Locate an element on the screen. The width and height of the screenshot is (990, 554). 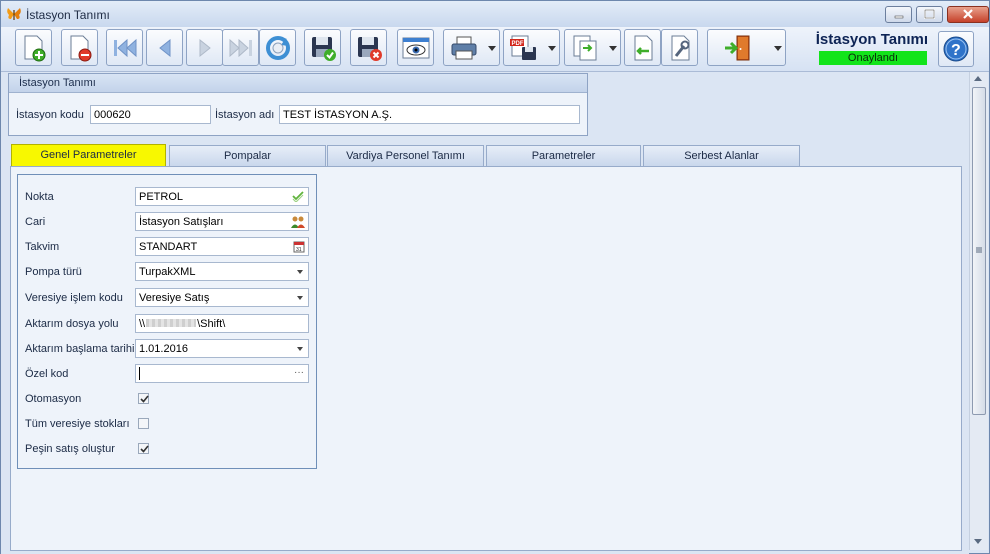
station-groupbox-header: İstasyon Tanımı is located at coordinates (298, 83).